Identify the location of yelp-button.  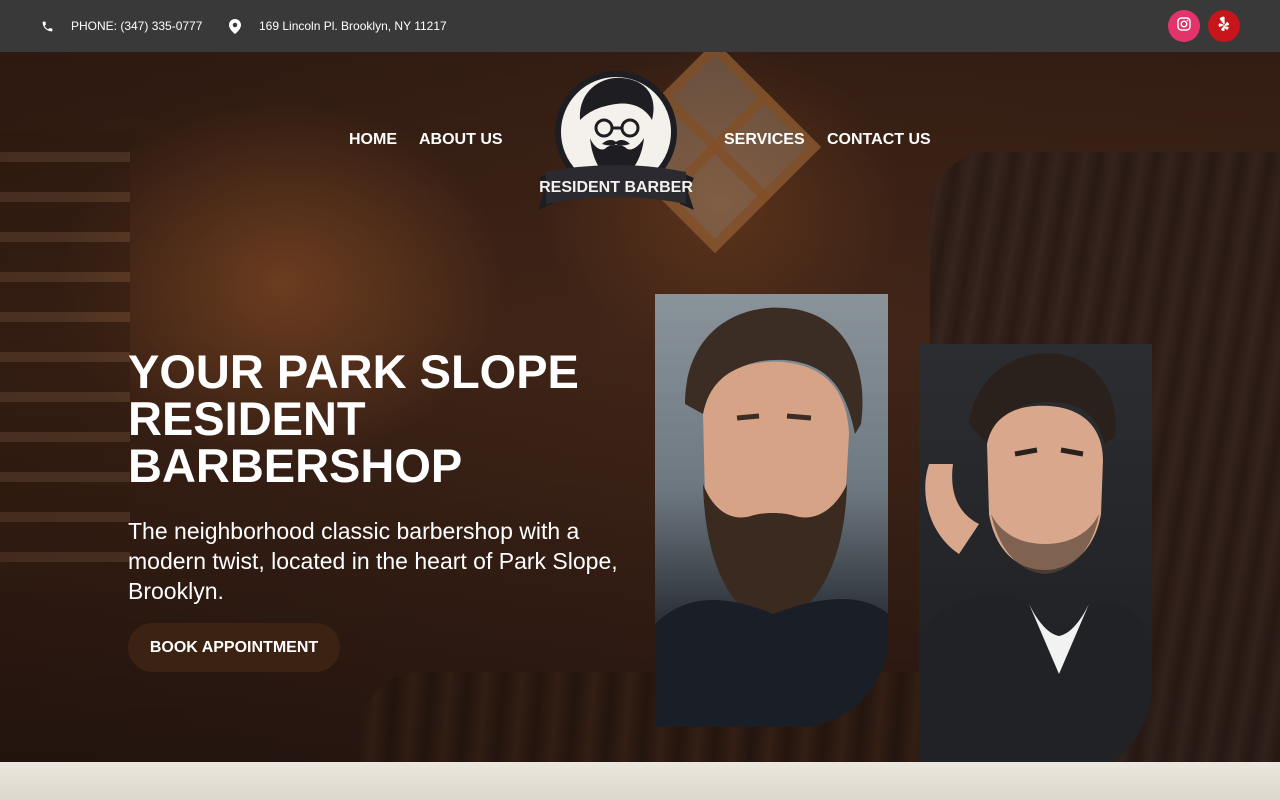
(1224, 26).